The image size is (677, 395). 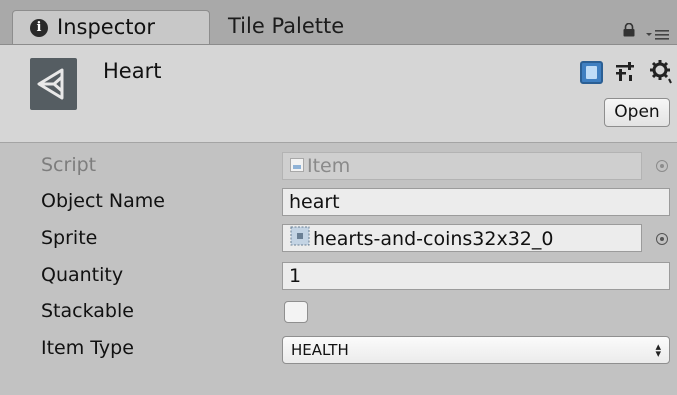 I want to click on item-type-label: Item Type, so click(x=87, y=348).